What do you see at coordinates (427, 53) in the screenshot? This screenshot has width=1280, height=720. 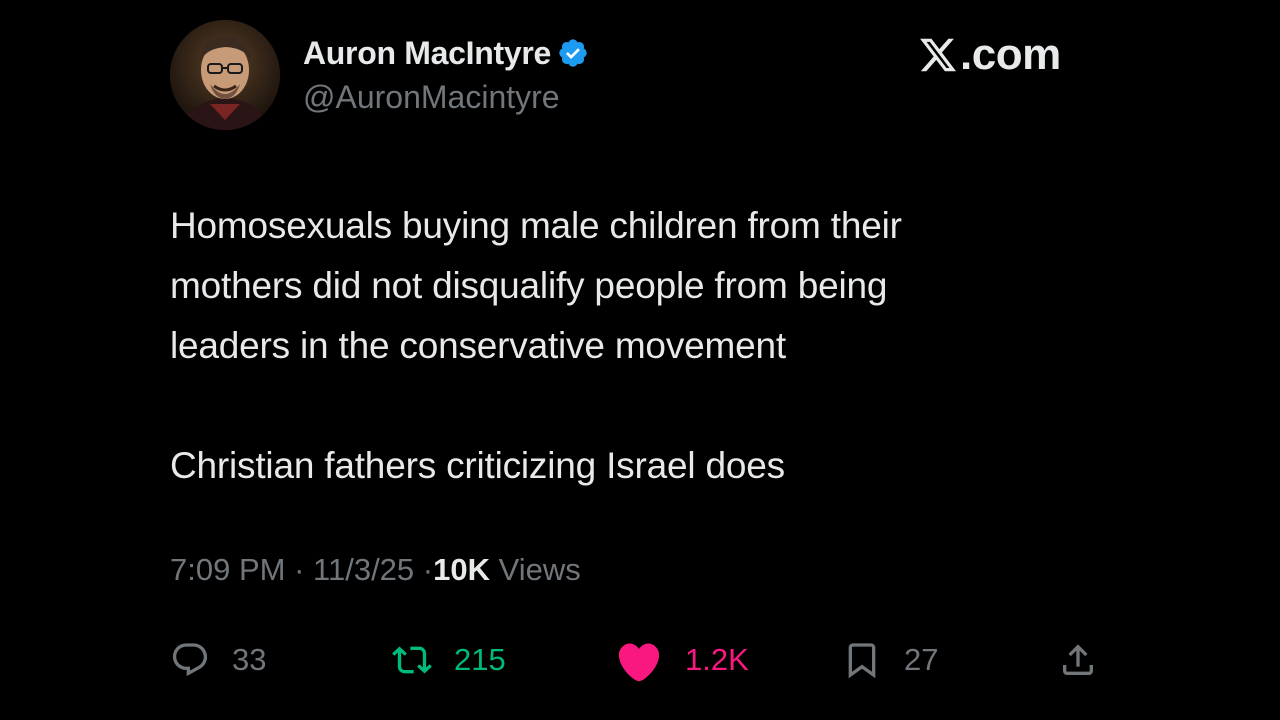 I see `author-display-name: Auron MacIntyre` at bounding box center [427, 53].